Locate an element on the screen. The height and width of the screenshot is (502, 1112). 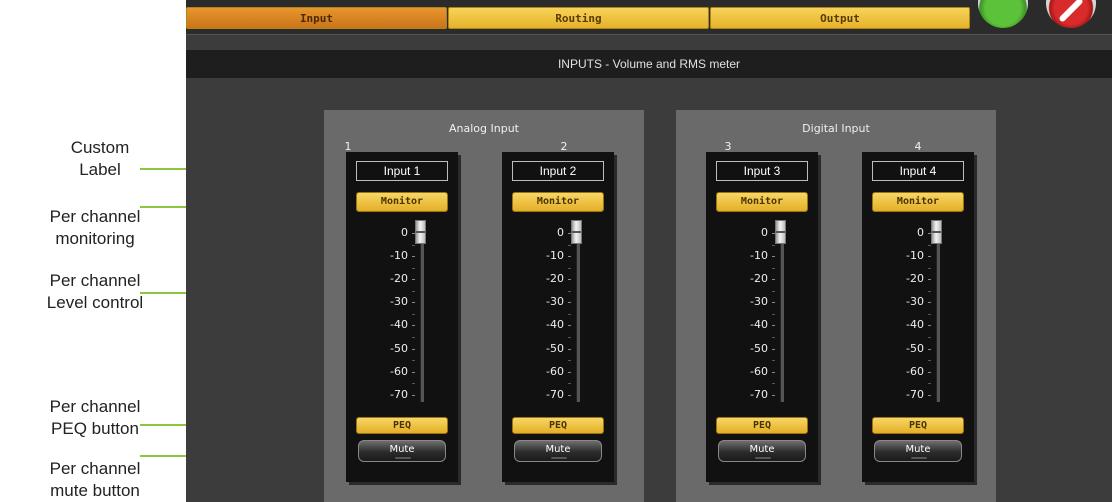
tab-bar: Input Routing Output is located at coordinates (649, 17).